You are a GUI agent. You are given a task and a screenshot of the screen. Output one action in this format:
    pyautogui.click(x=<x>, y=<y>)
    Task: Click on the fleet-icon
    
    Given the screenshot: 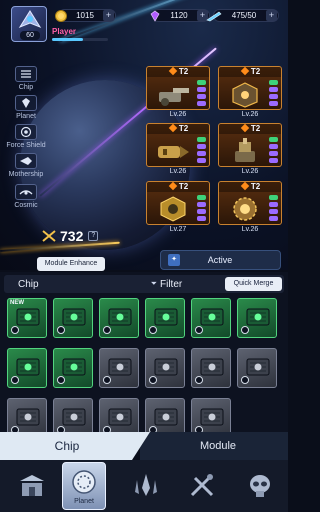 What is the action you would take?
    pyautogui.click(x=146, y=485)
    